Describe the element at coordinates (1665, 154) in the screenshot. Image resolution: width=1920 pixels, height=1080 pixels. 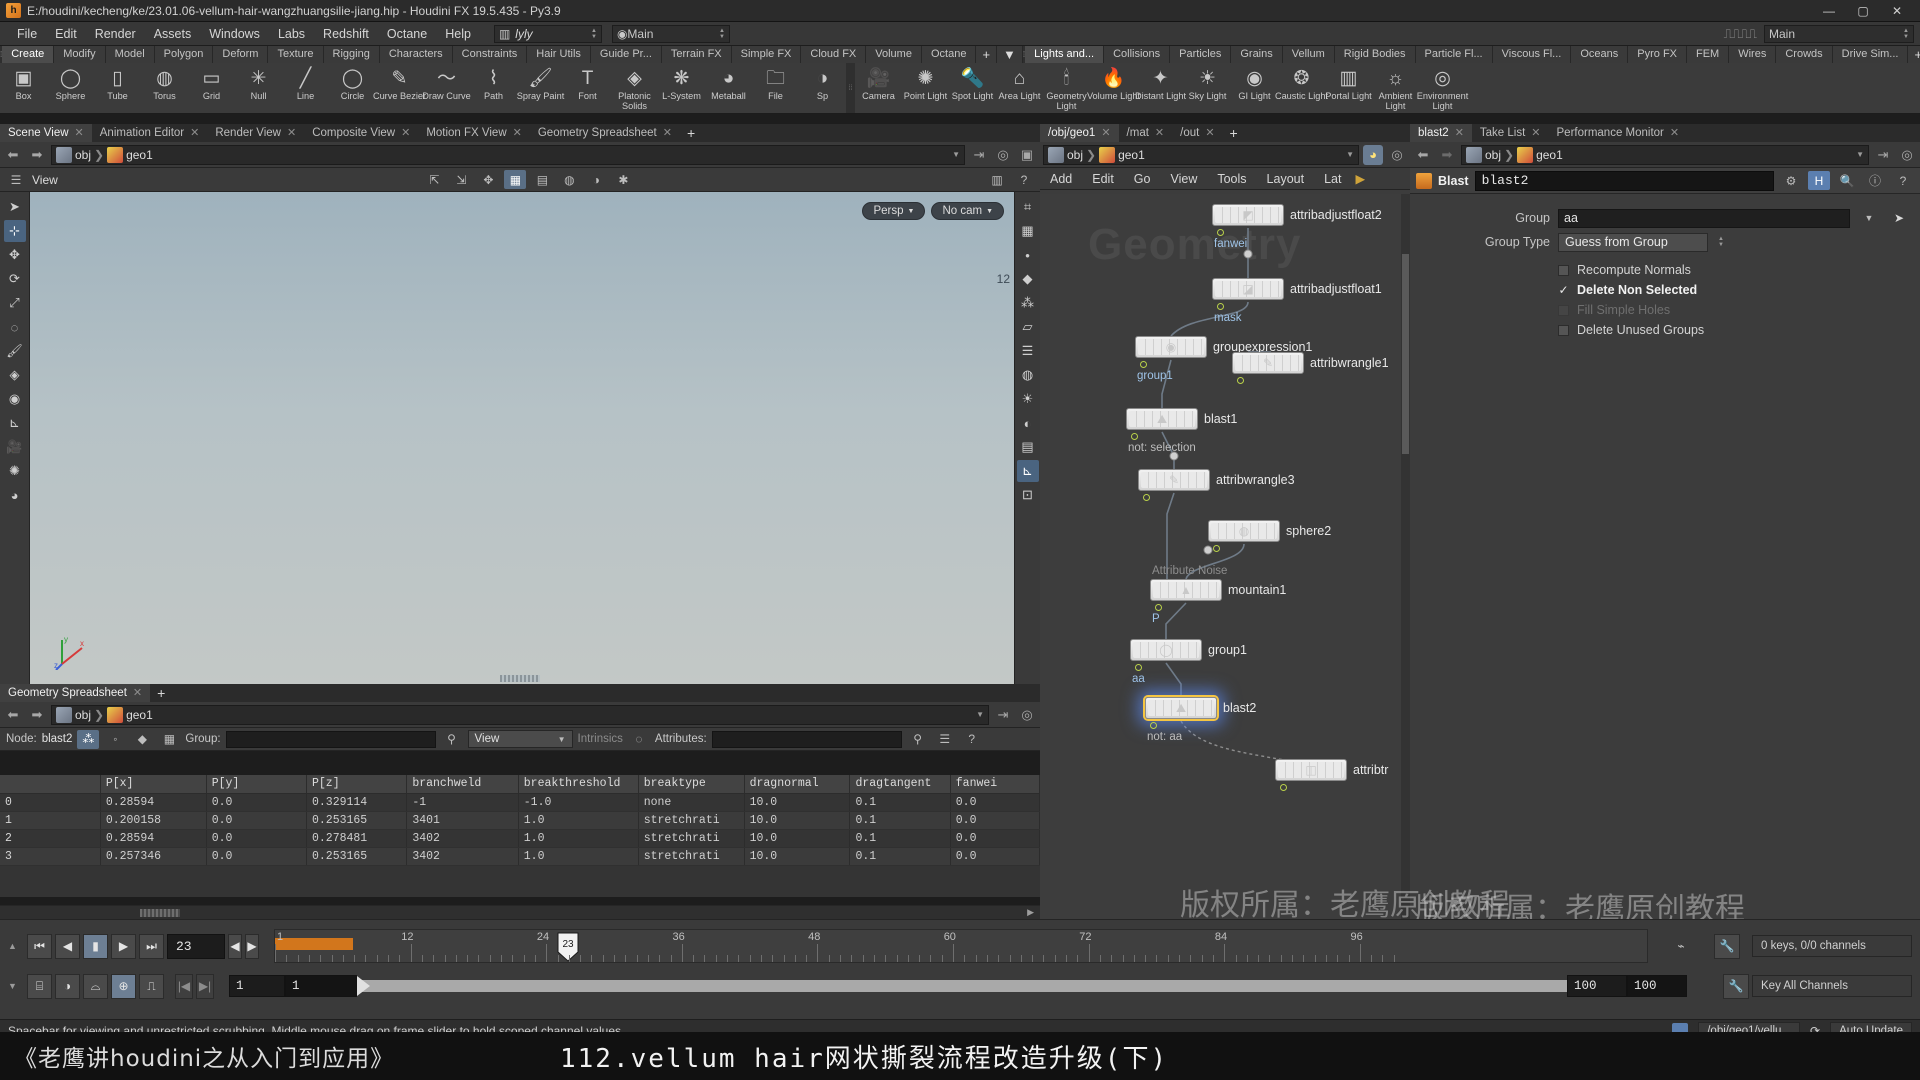
I see `parameter-path-field: obj ❯ geo1 ▼` at that location.